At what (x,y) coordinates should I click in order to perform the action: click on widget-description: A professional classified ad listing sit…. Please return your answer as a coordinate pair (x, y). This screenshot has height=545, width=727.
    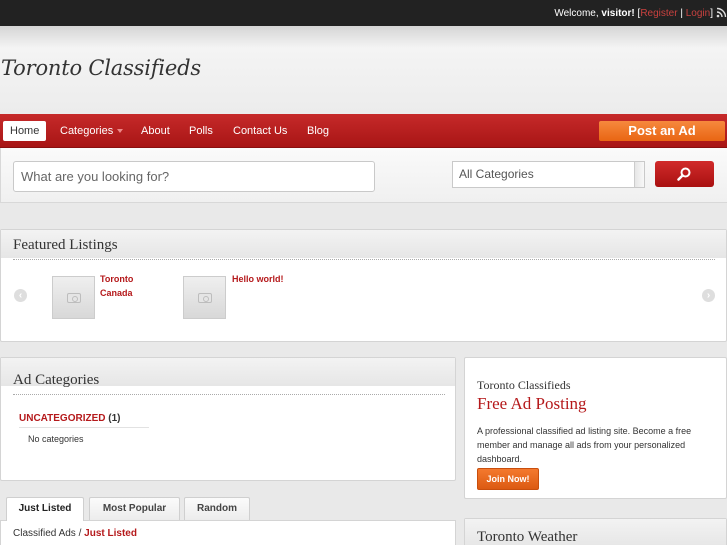
    Looking at the image, I should click on (584, 445).